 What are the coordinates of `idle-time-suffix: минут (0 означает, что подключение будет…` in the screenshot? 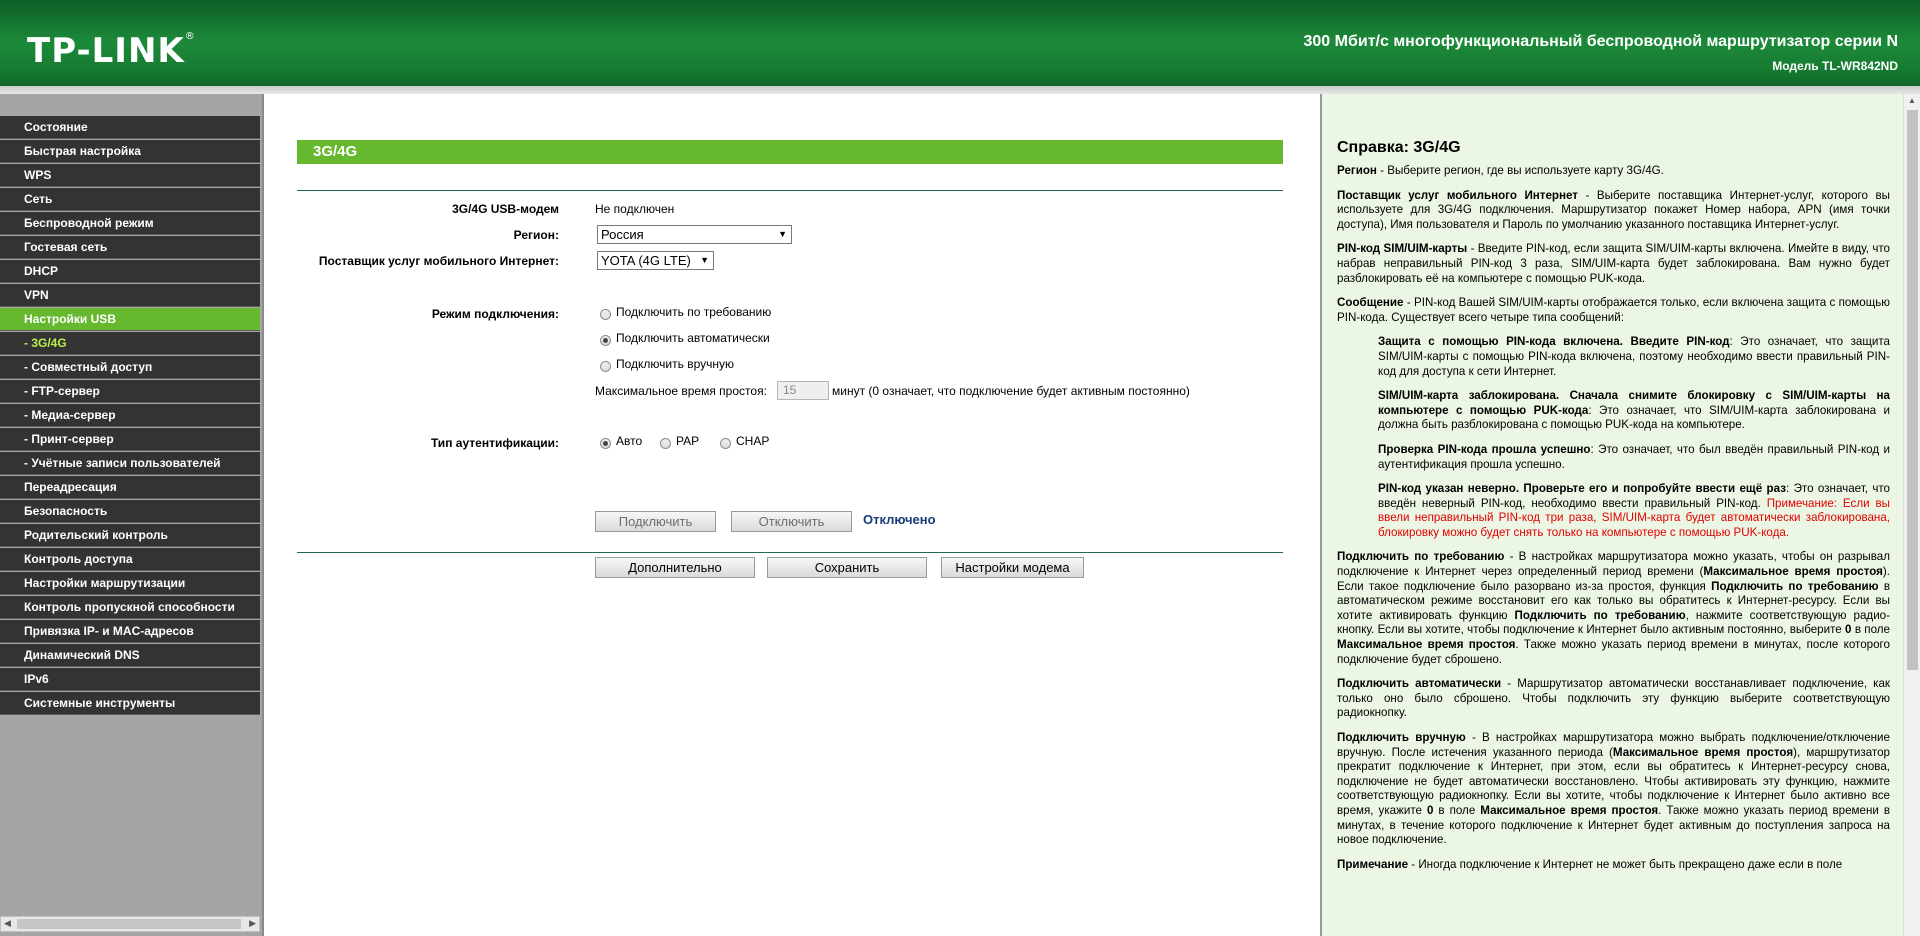 It's located at (1011, 391).